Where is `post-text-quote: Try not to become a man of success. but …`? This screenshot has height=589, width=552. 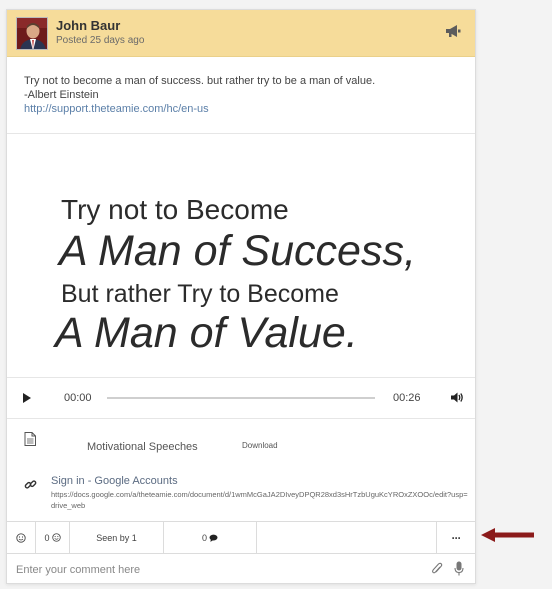 post-text-quote: Try not to become a man of success. but … is located at coordinates (200, 81).